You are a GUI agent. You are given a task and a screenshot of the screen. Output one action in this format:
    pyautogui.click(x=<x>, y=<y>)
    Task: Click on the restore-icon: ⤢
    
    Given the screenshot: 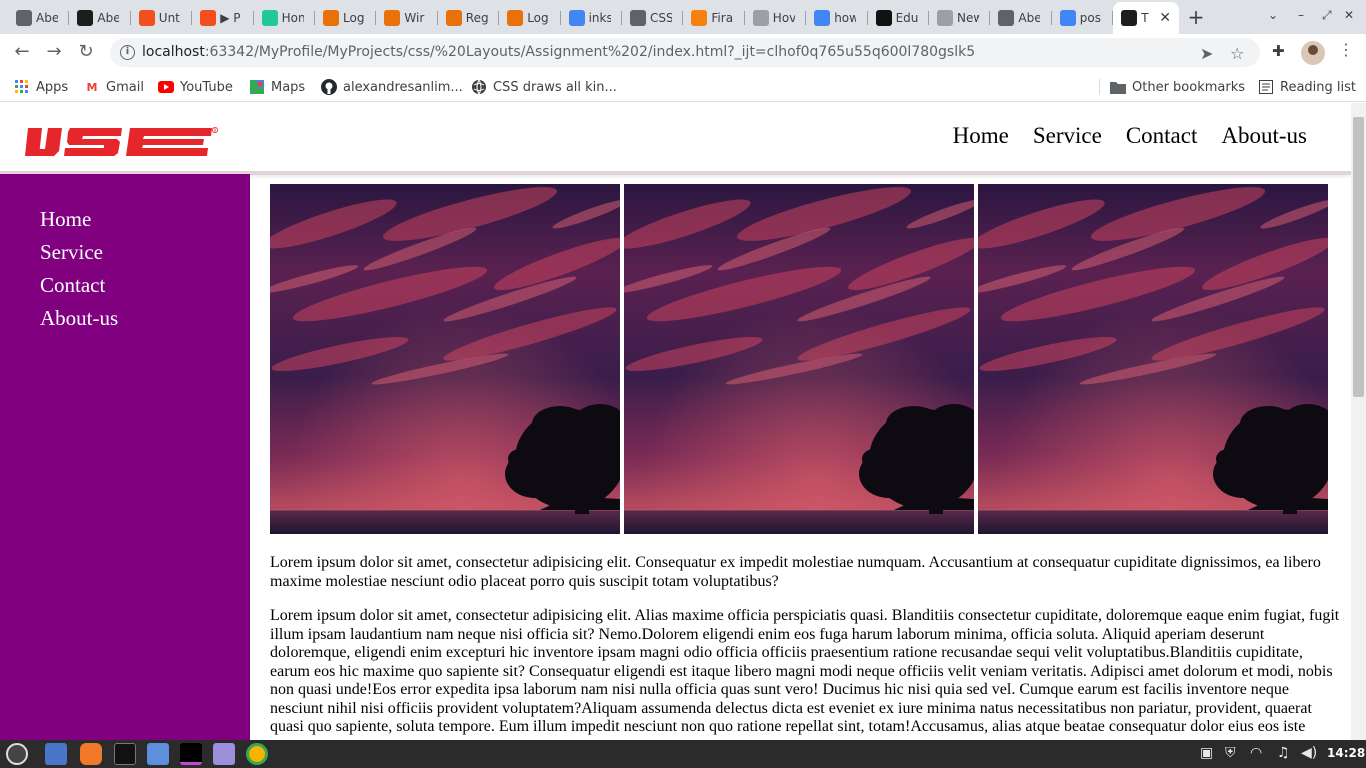 What is the action you would take?
    pyautogui.click(x=1327, y=15)
    